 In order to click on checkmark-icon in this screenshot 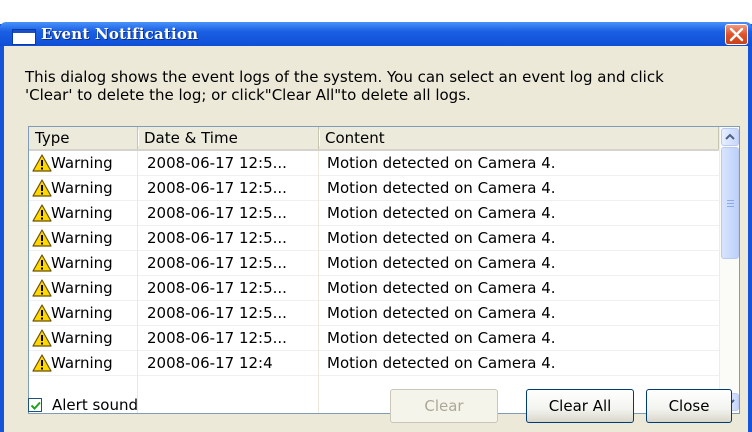, I will do `click(35, 405)`.